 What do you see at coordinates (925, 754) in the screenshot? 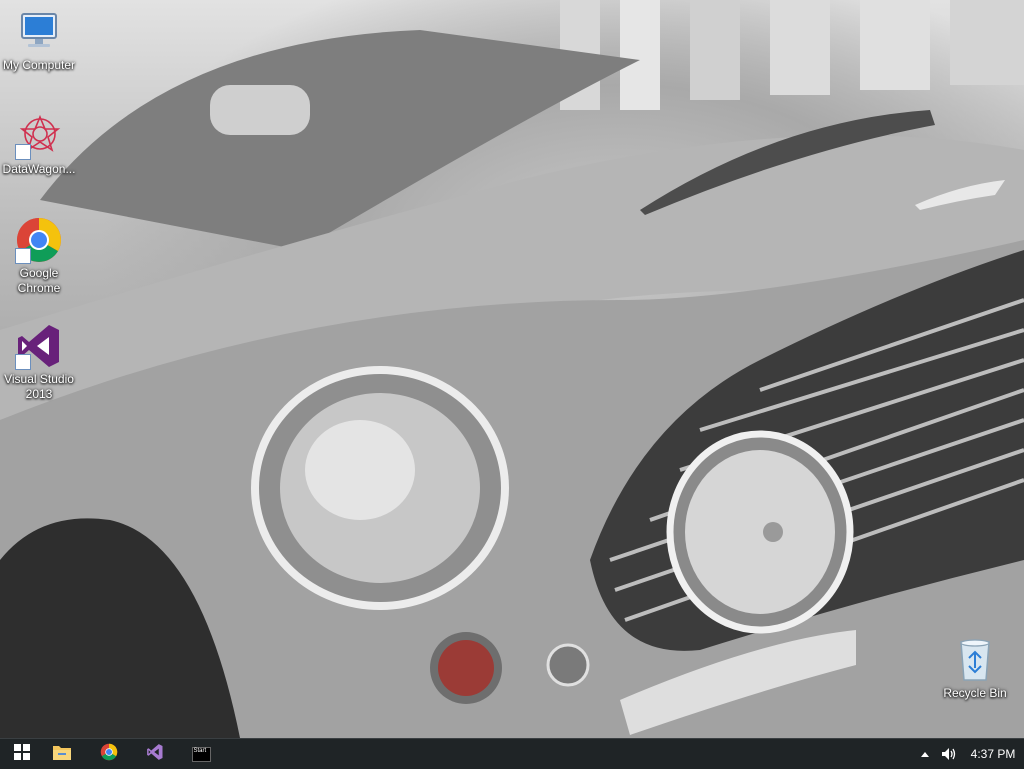
I see `chevron-up-icon` at bounding box center [925, 754].